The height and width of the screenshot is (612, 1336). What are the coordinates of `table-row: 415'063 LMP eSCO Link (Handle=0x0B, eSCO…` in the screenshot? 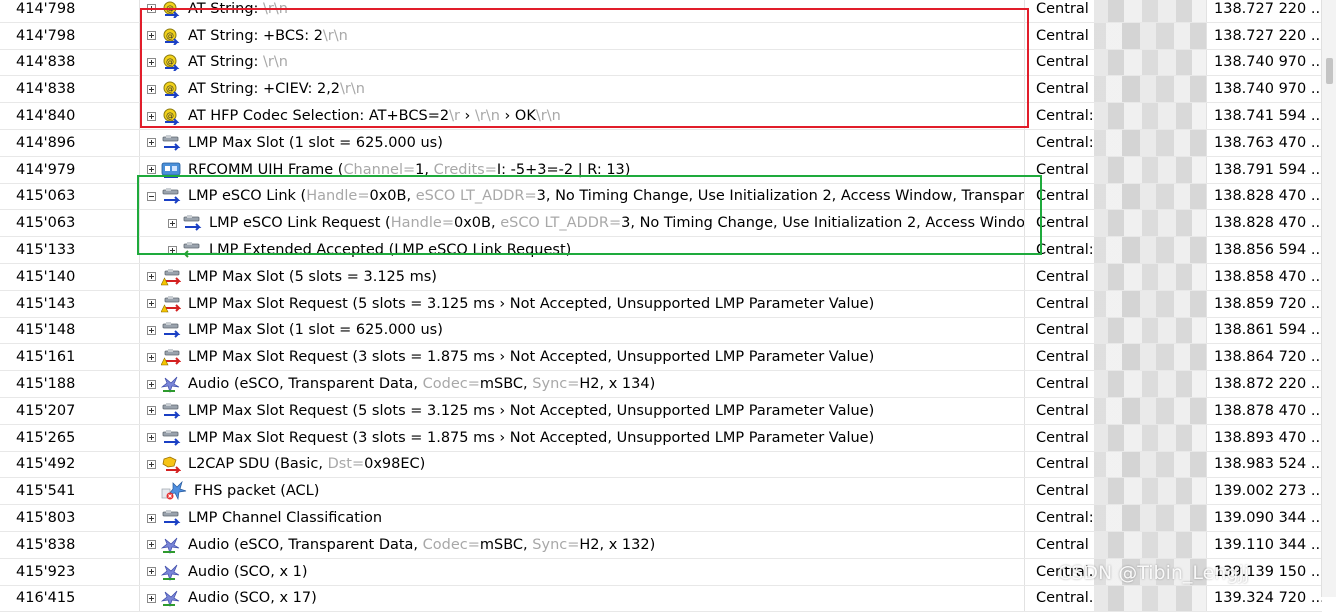 It's located at (661, 197).